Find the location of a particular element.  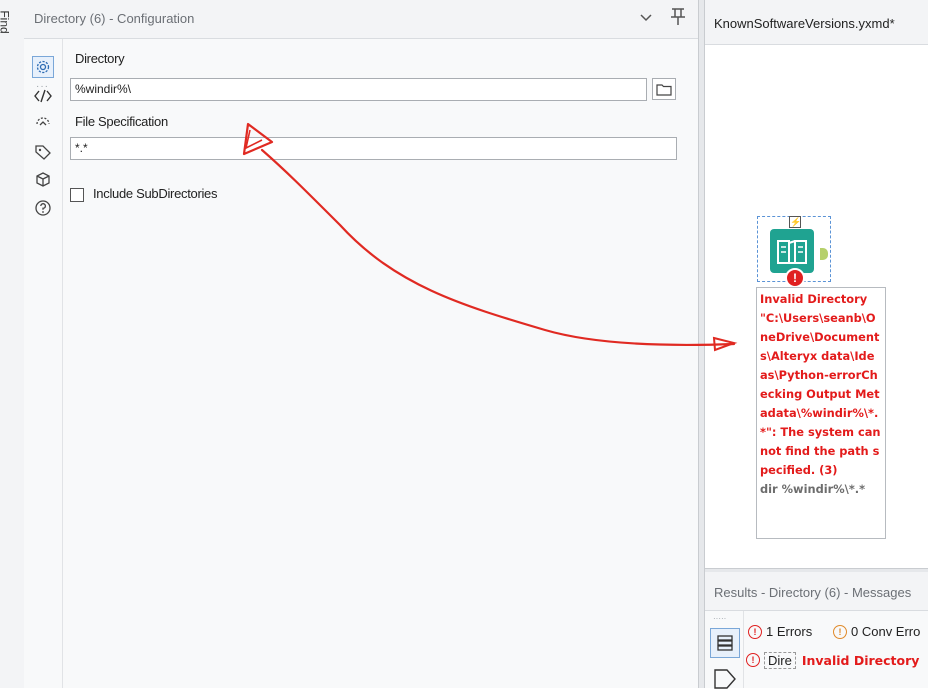

include-subdirectories-label: Include SubDirectories is located at coordinates (155, 193).